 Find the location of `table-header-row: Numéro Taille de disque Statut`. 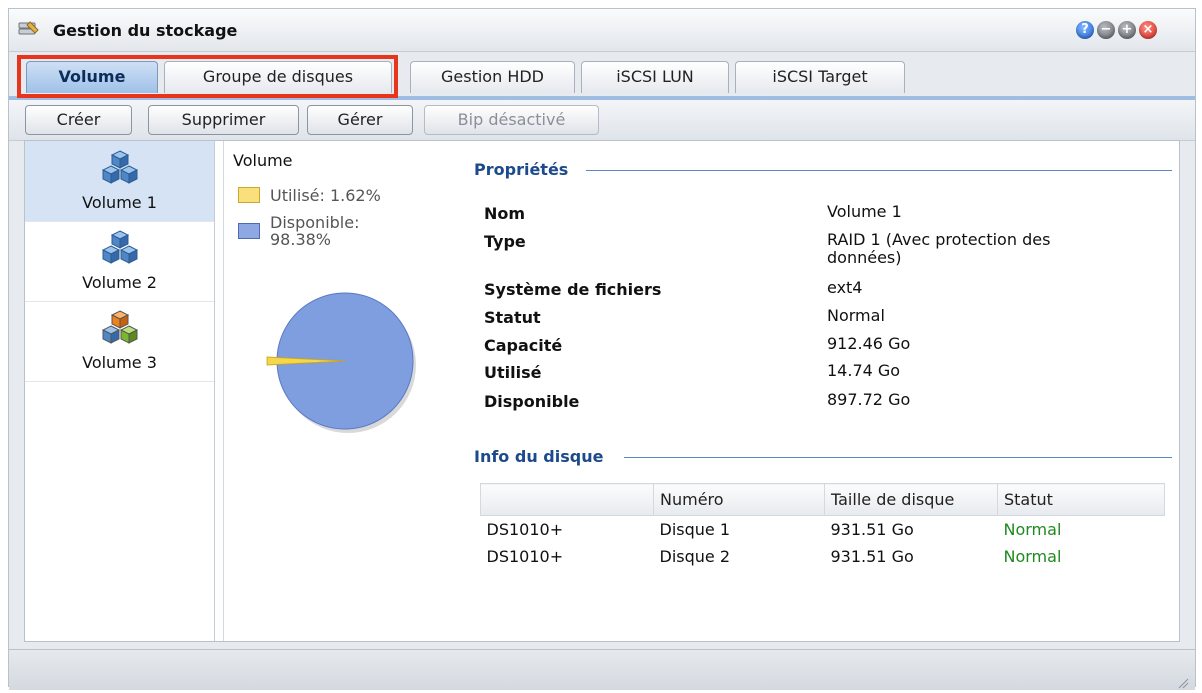

table-header-row: Numéro Taille de disque Statut is located at coordinates (822, 499).